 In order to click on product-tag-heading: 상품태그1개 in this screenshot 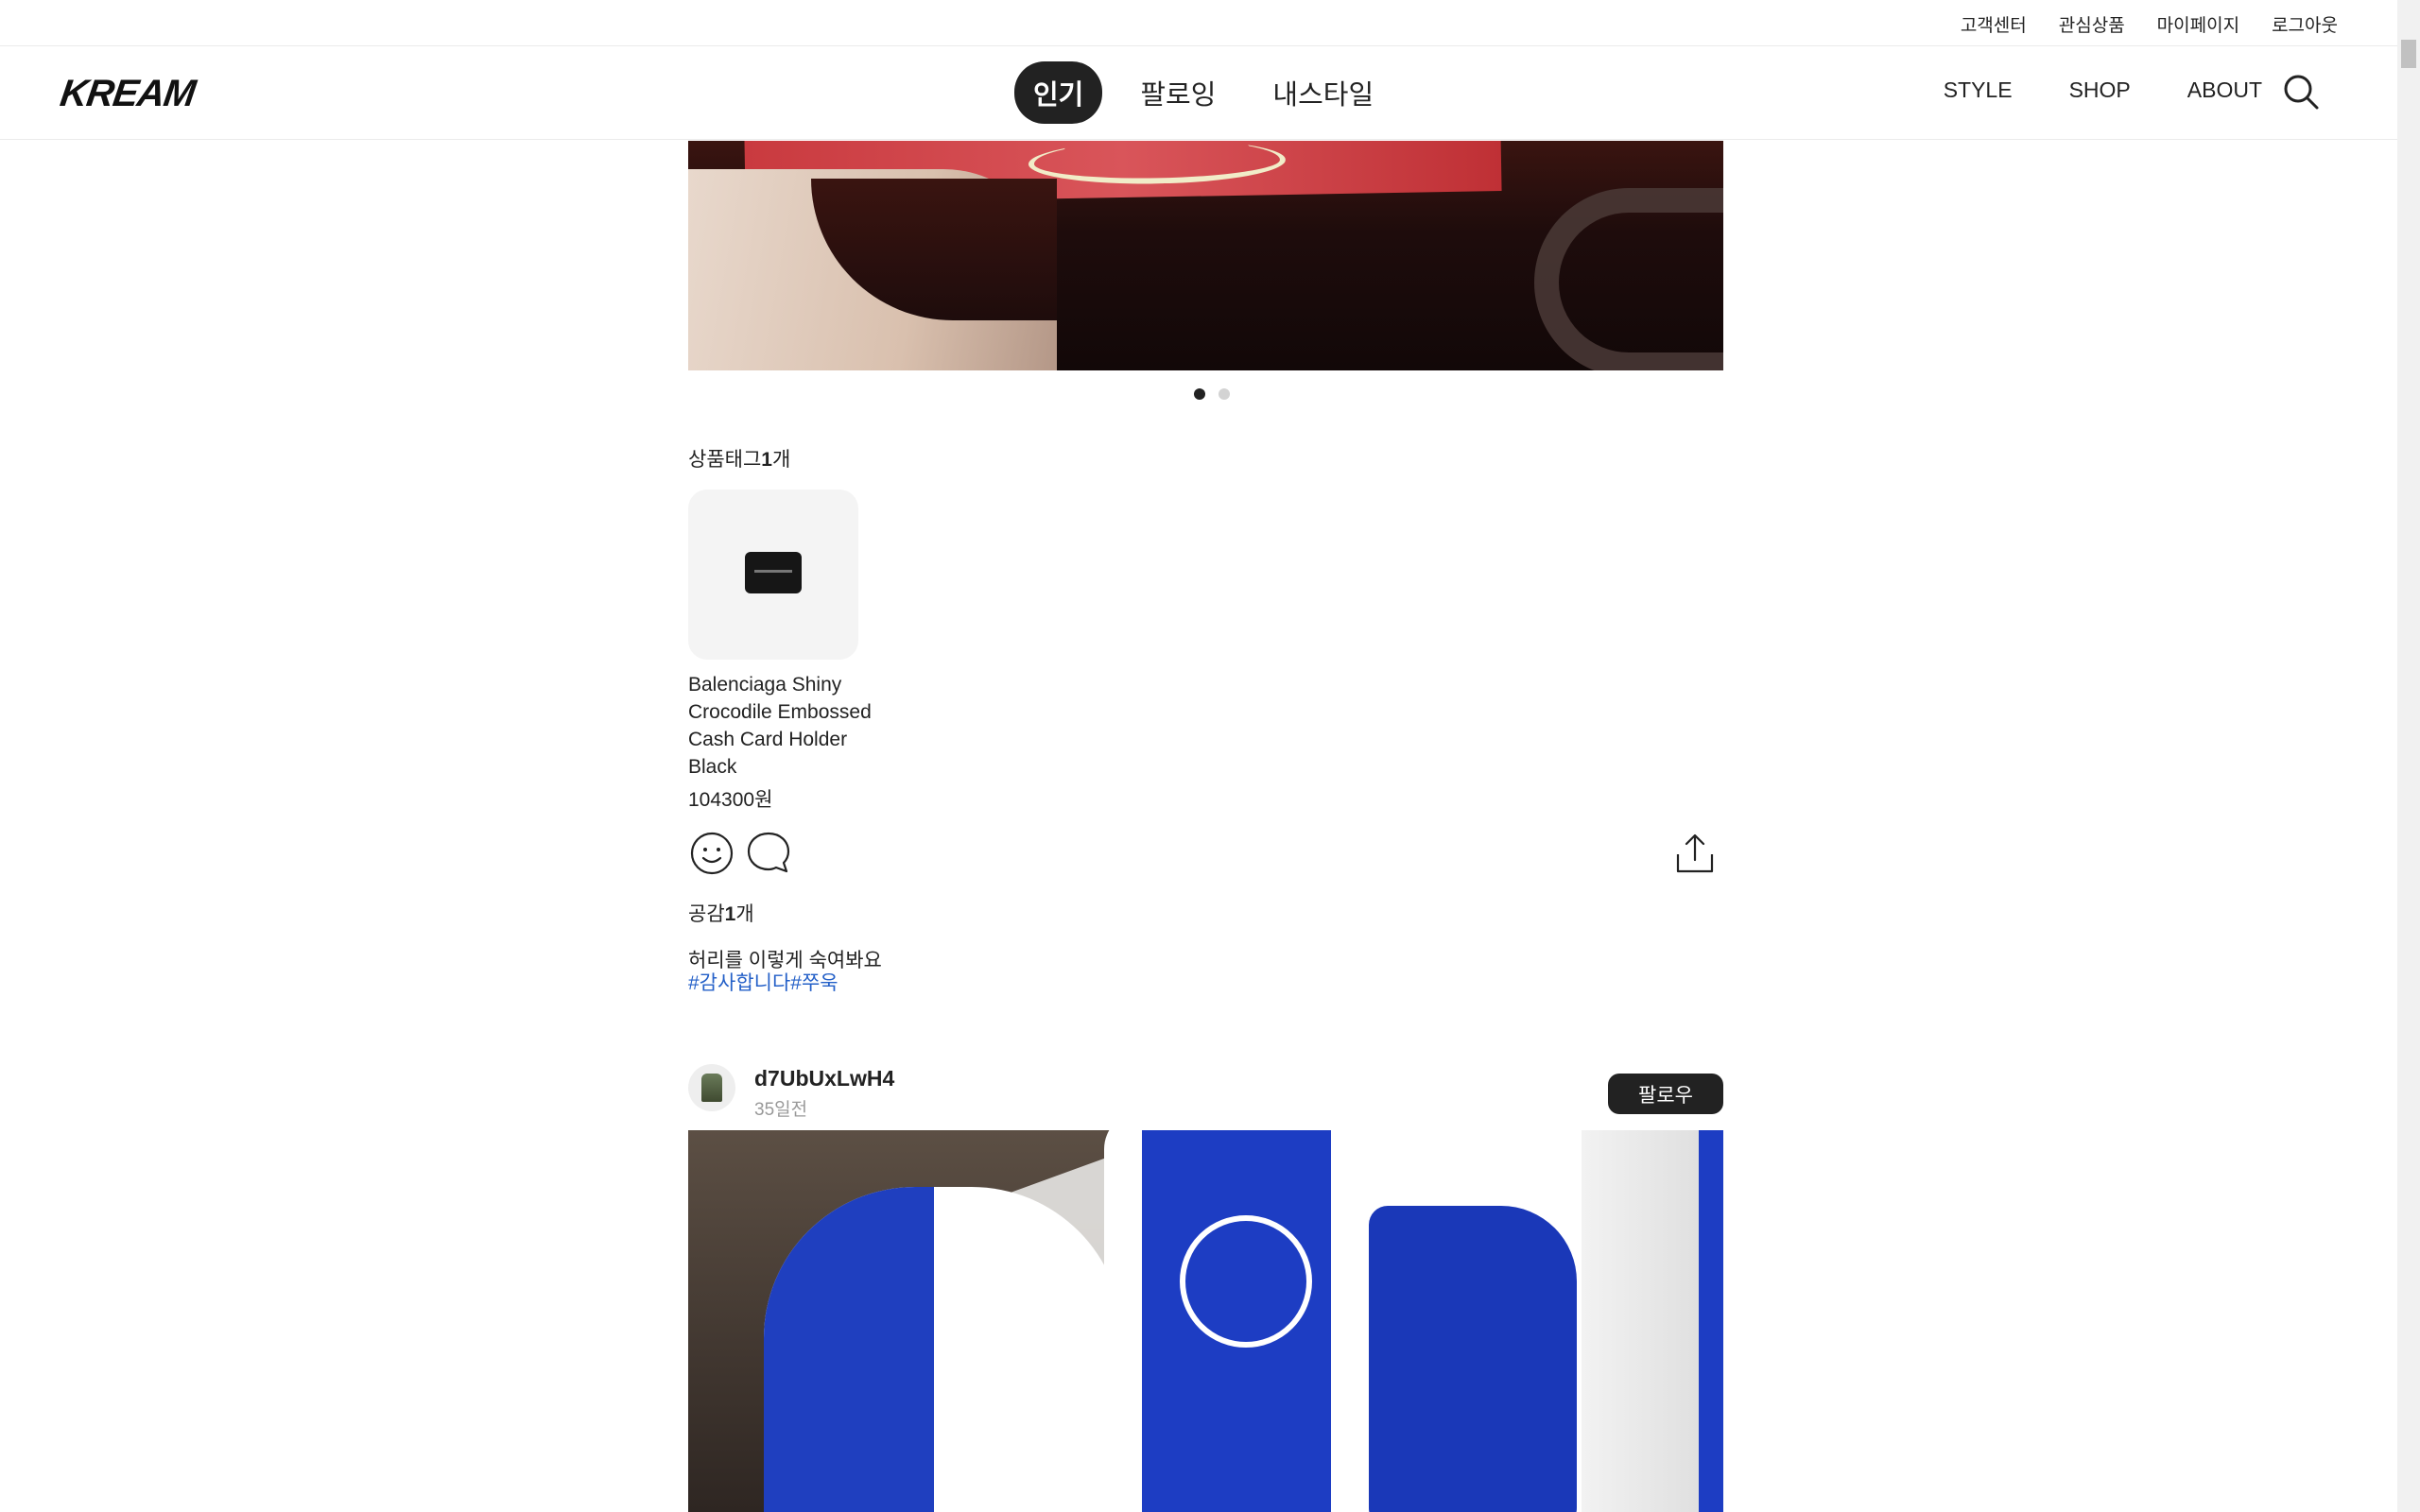, I will do `click(739, 458)`.